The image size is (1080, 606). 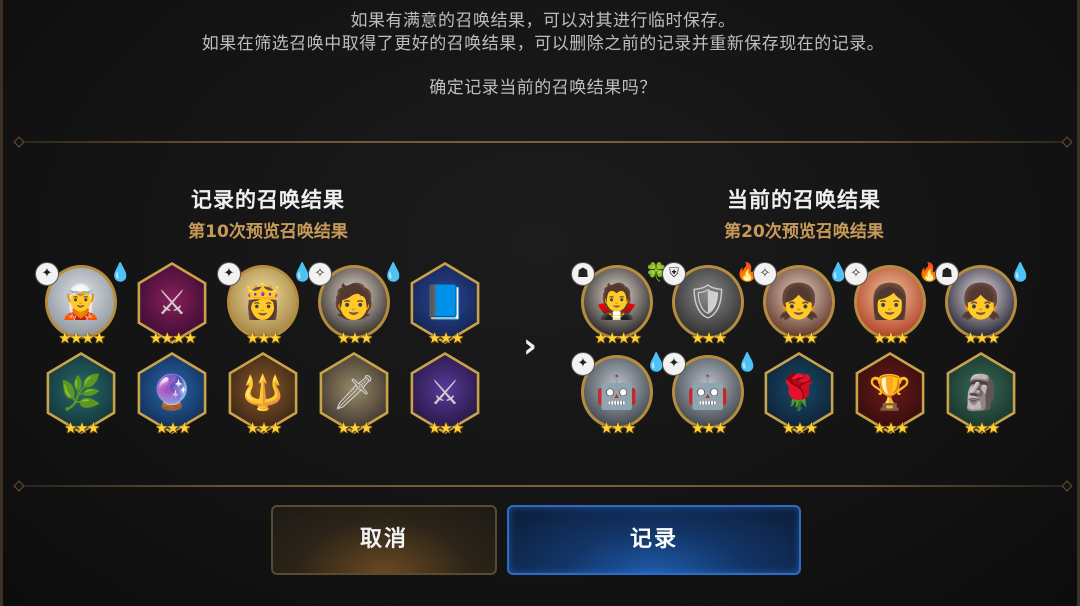 What do you see at coordinates (543, 88) in the screenshot?
I see `confirm-question: 确定记录当前的召唤结果吗？` at bounding box center [543, 88].